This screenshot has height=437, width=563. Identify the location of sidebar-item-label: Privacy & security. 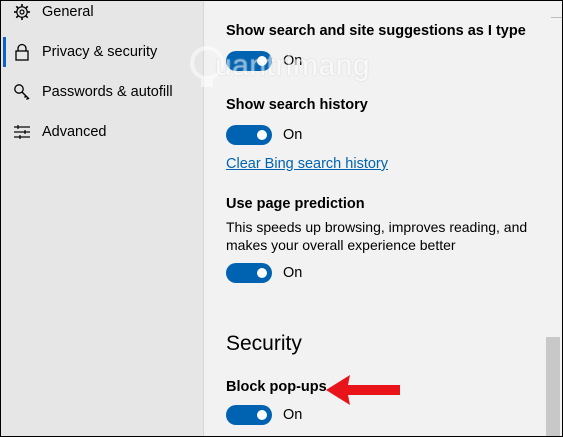
(100, 52).